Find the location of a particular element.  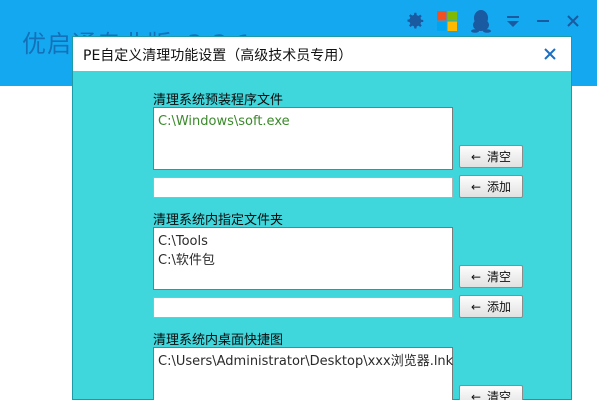

clear-button-preinstalled: ← 清空 is located at coordinates (491, 156).